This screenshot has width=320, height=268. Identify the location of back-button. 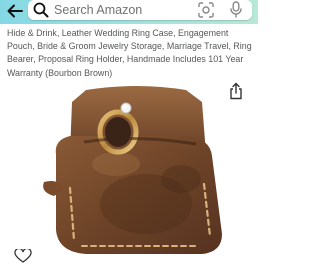
(15, 11).